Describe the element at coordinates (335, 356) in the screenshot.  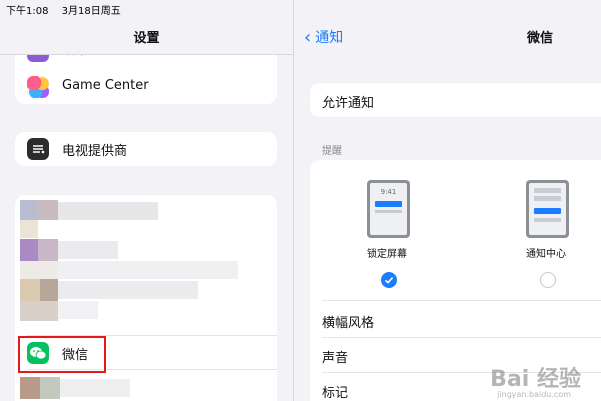
I see `sounds-row: 声音` at that location.